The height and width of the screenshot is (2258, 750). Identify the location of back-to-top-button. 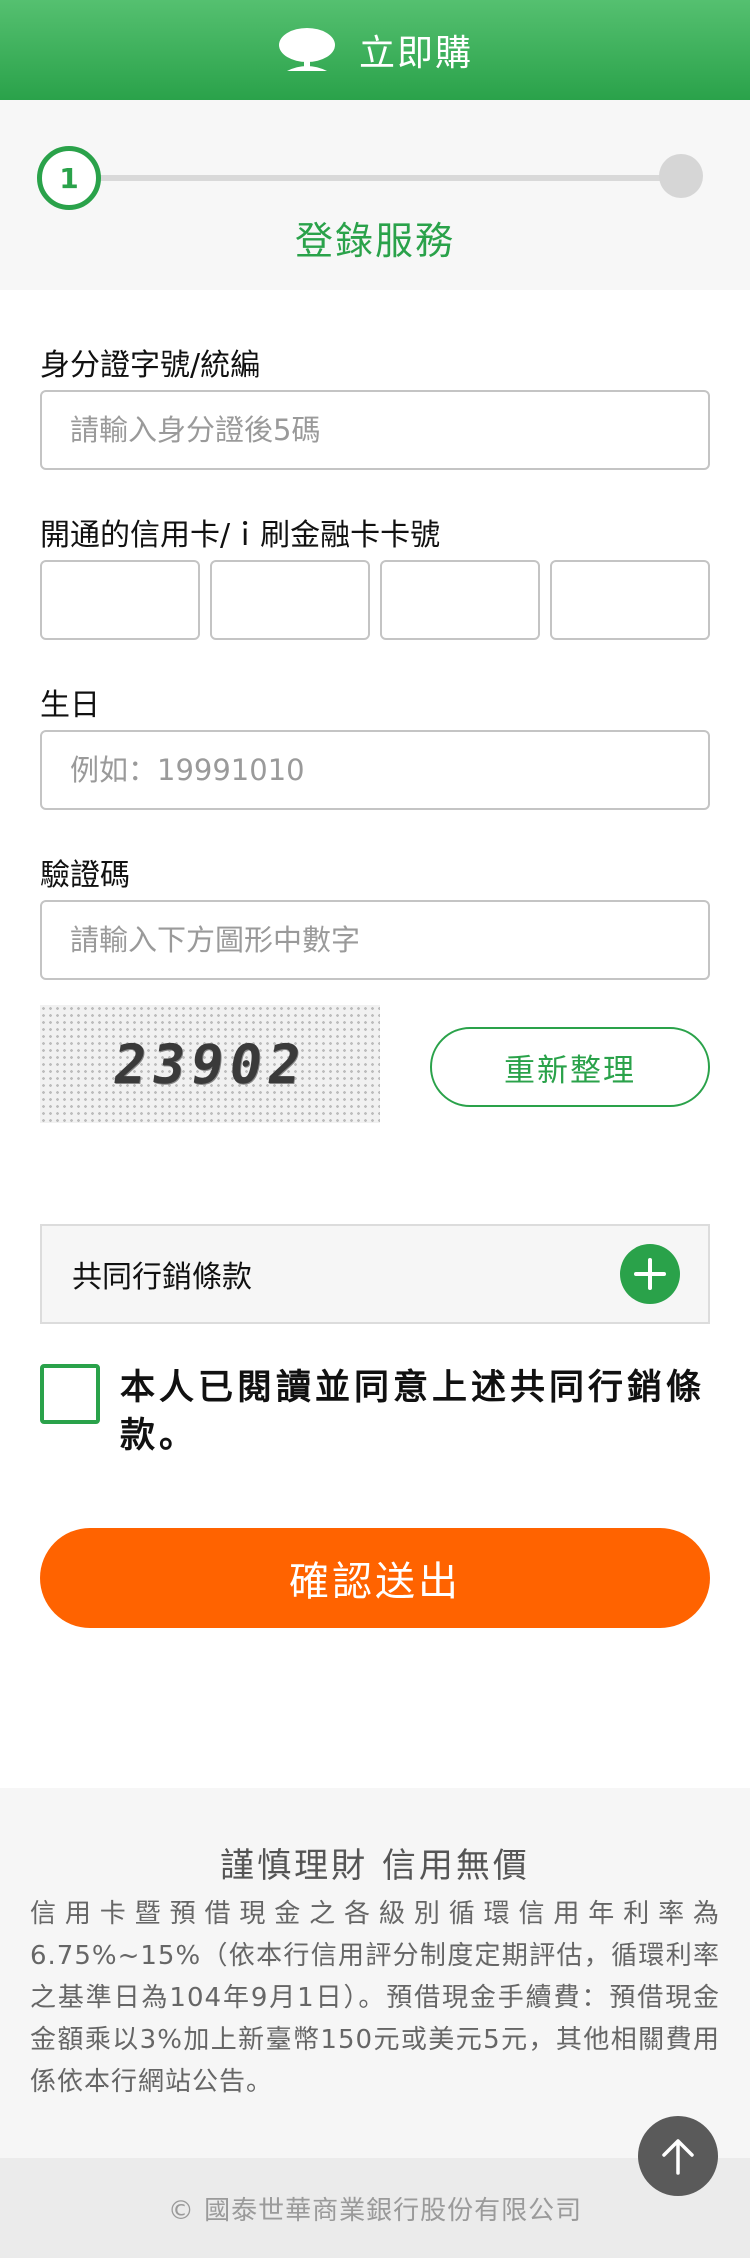
(678, 2156).